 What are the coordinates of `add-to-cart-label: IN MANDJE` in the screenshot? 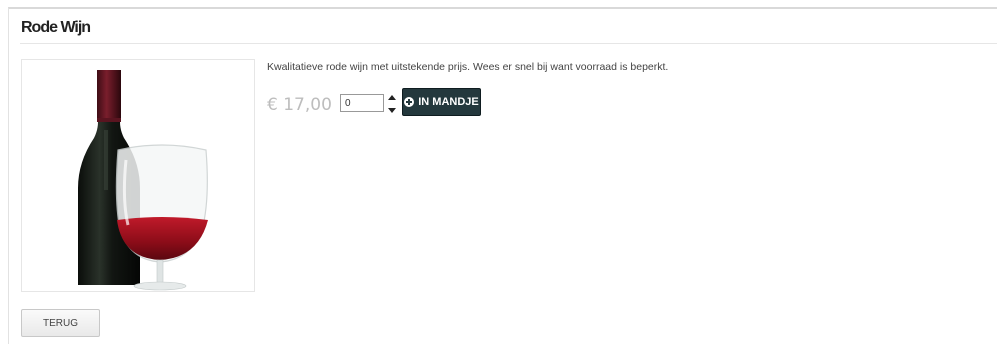 It's located at (448, 102).